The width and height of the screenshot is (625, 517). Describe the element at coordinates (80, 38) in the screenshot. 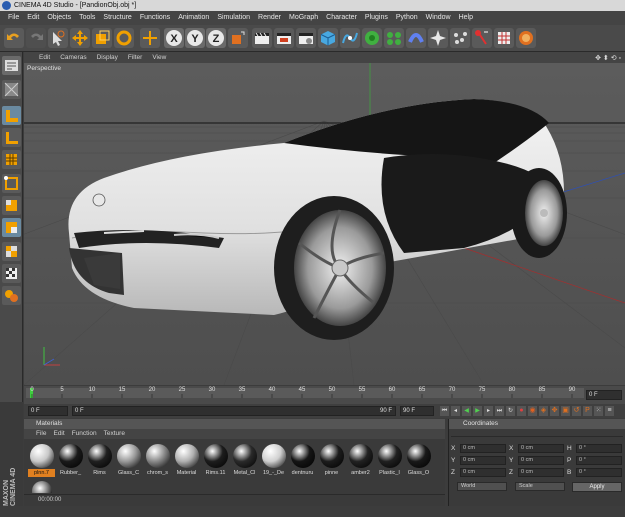

I see `move-tool-icon` at that location.